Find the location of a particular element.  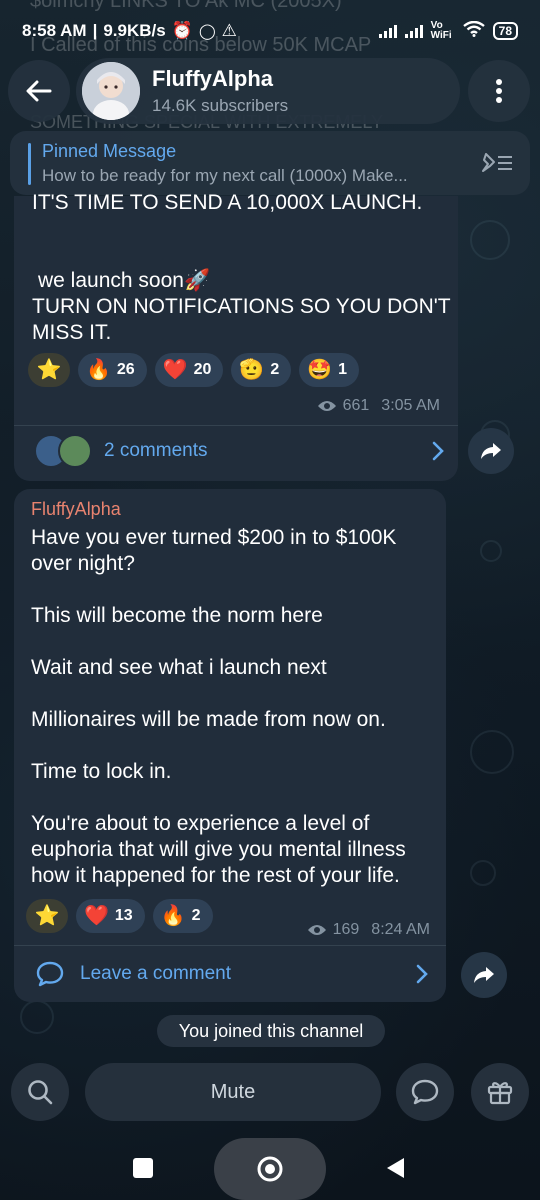

message-1-text-top: IT'S TIME TO SEND A 10,000X LAUNCH. is located at coordinates (227, 202).